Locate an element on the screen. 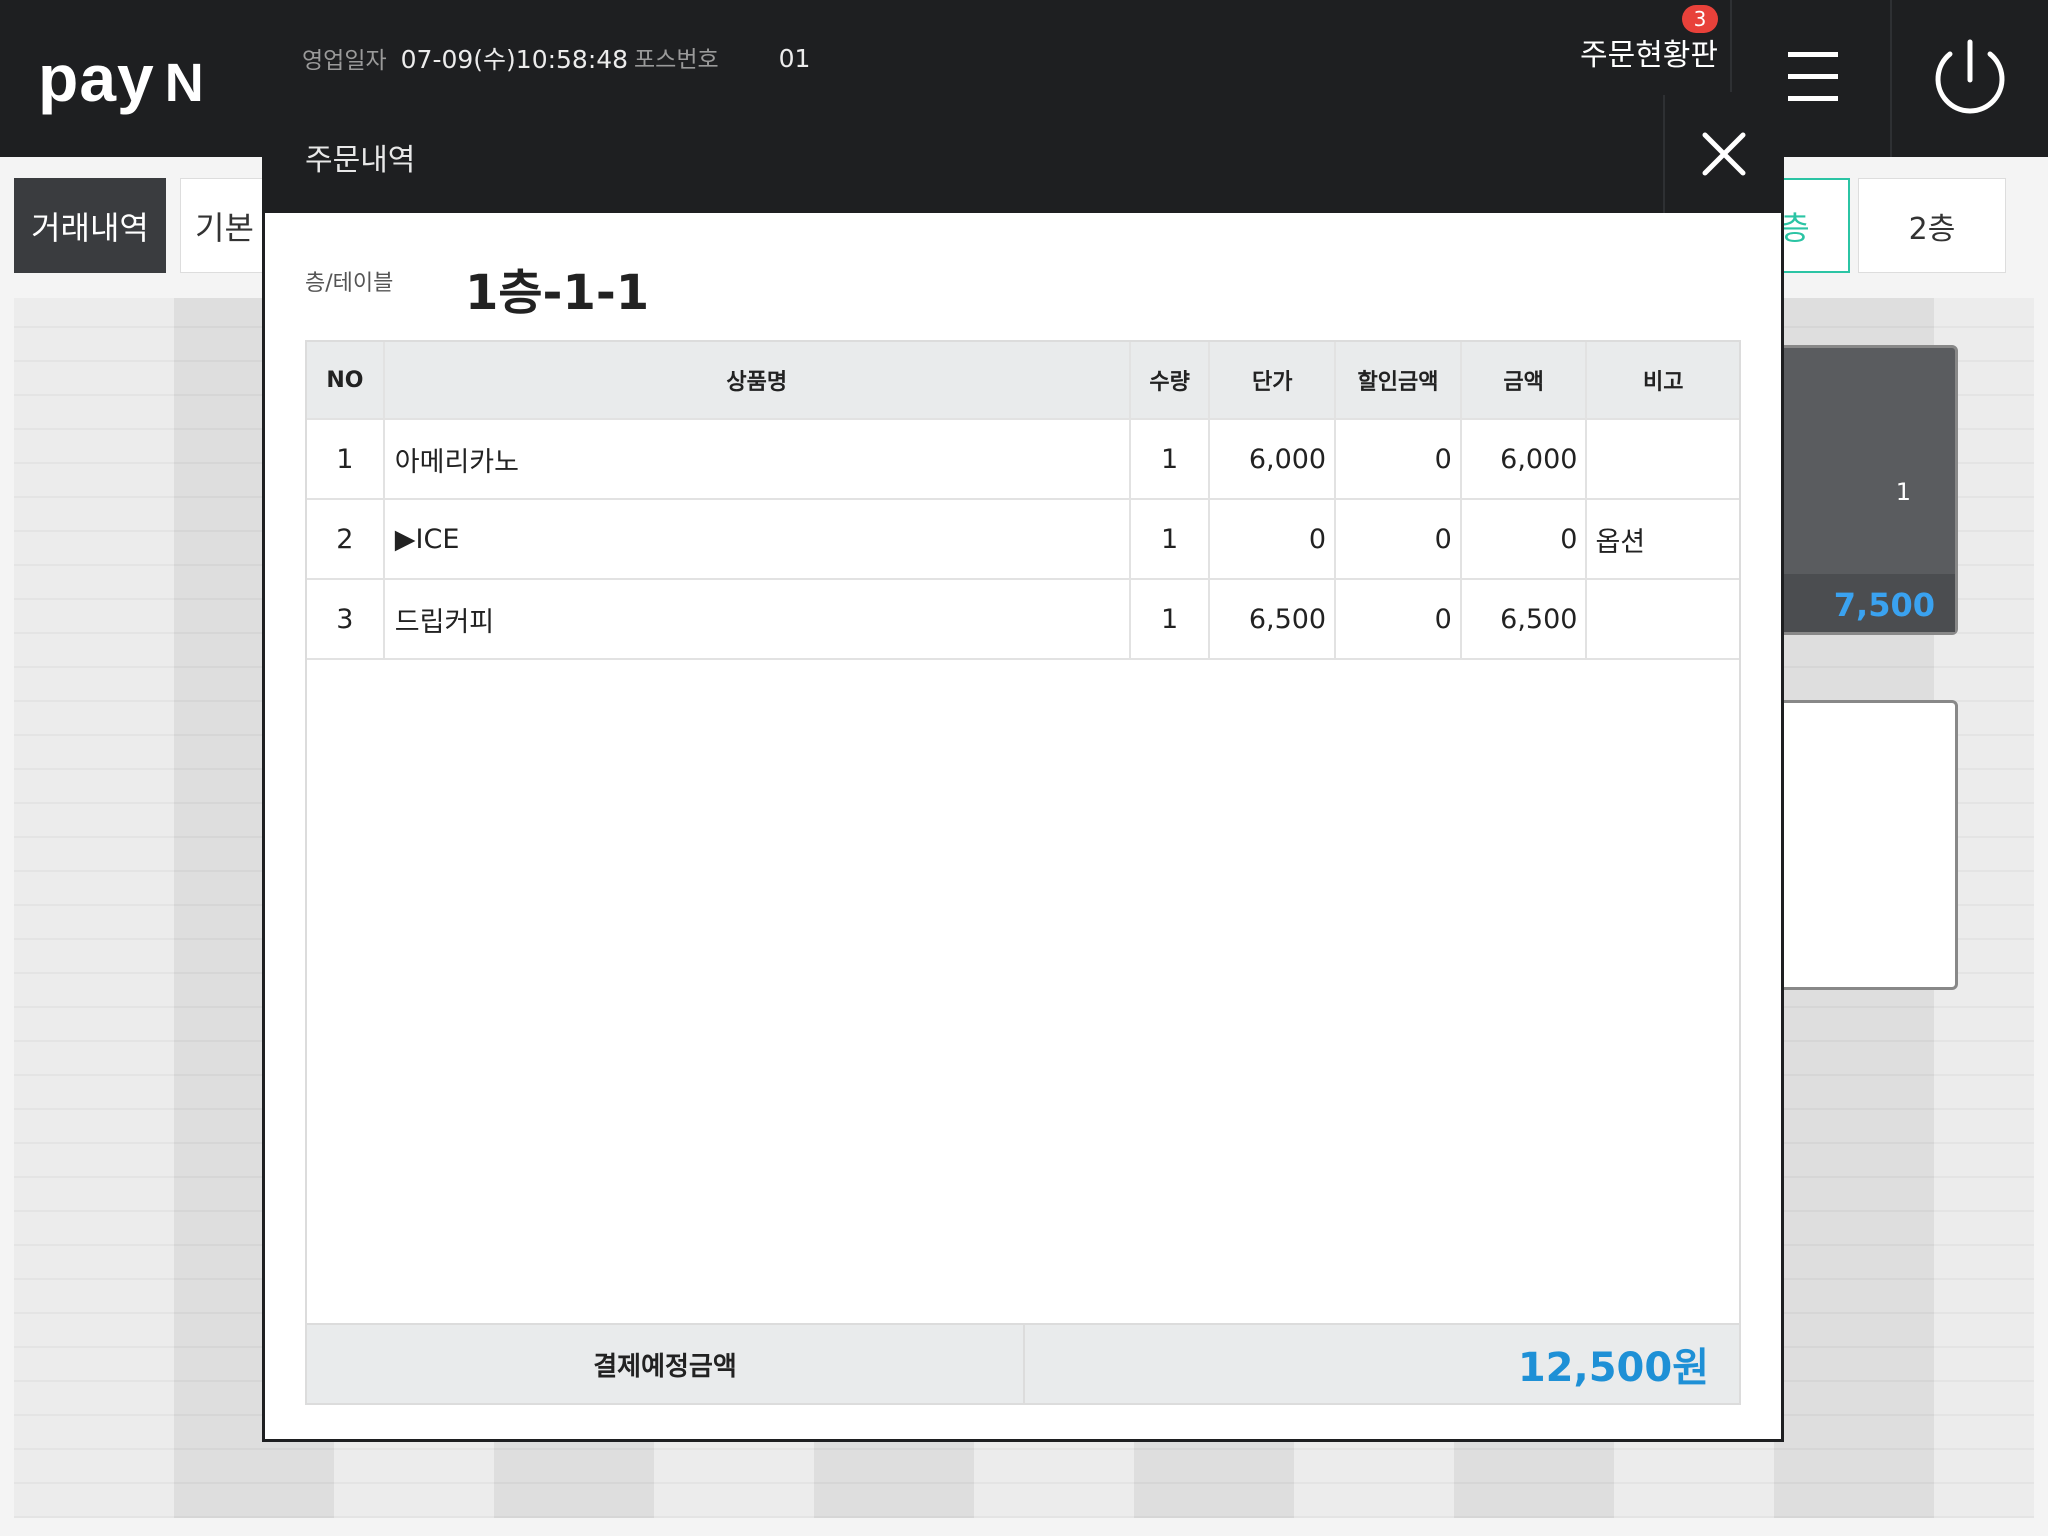  pos-number-value: 01 is located at coordinates (794, 58).